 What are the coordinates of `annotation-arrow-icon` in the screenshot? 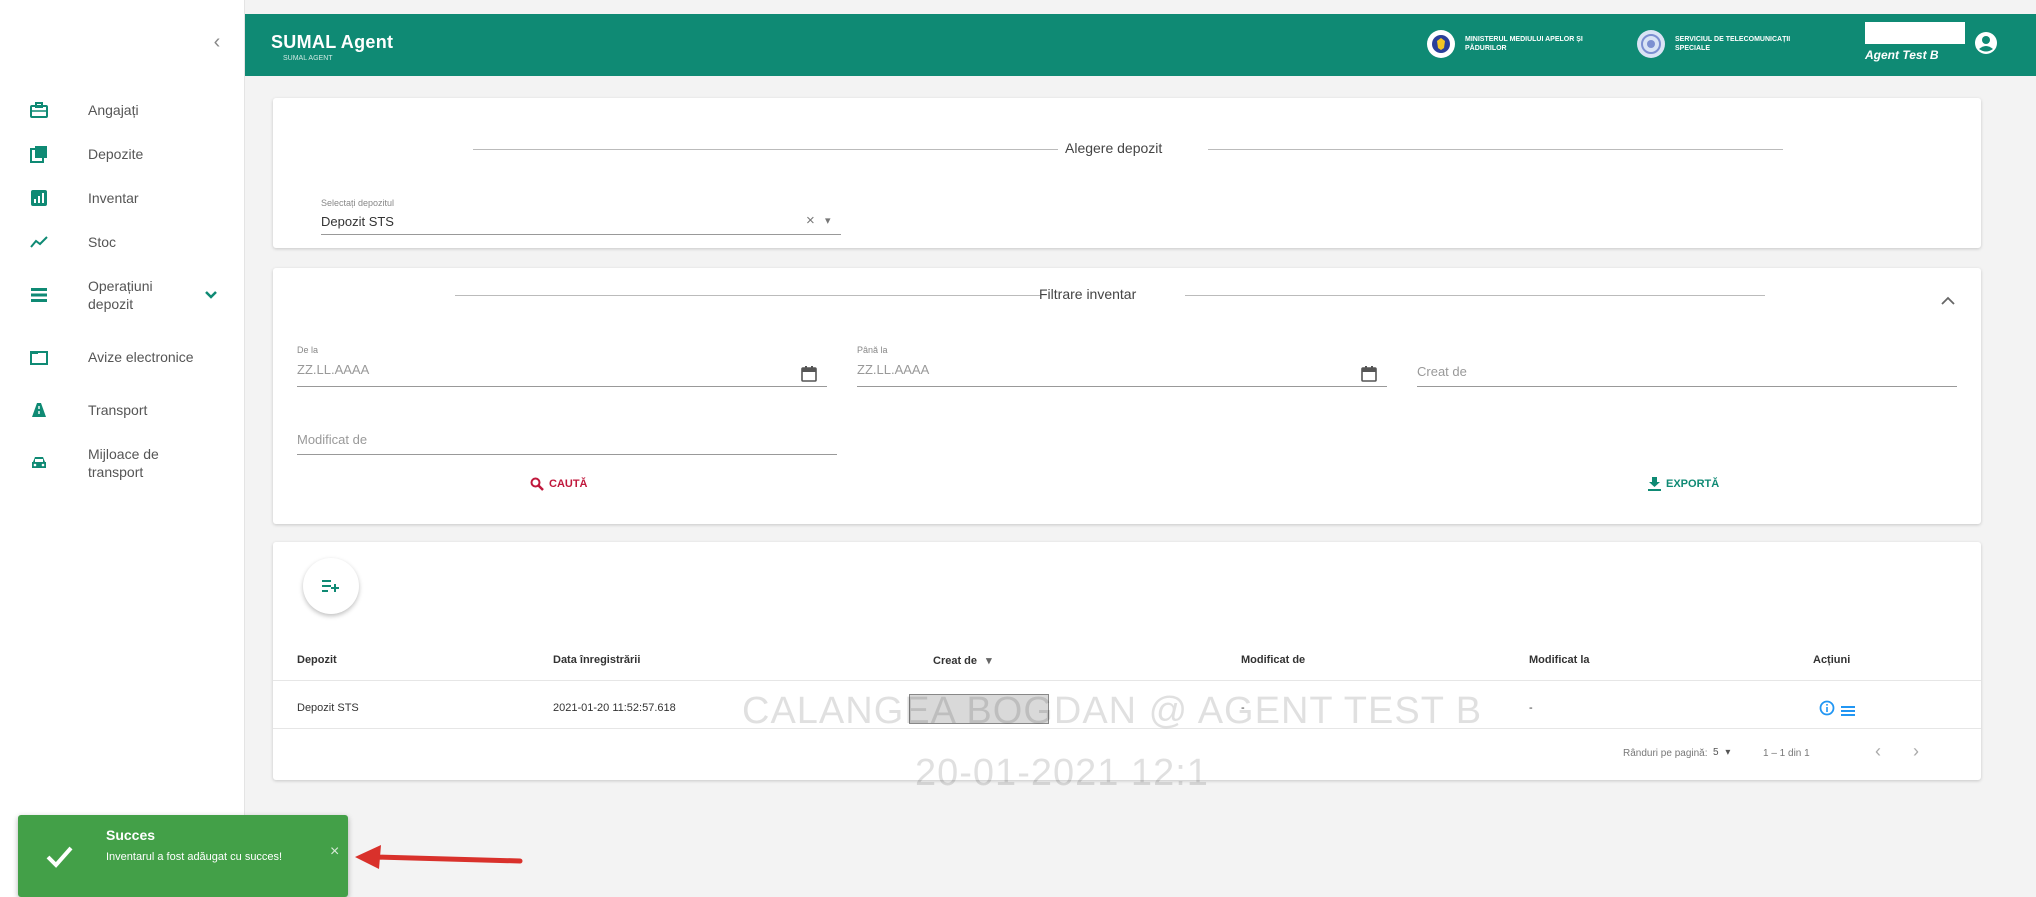 It's located at (439, 857).